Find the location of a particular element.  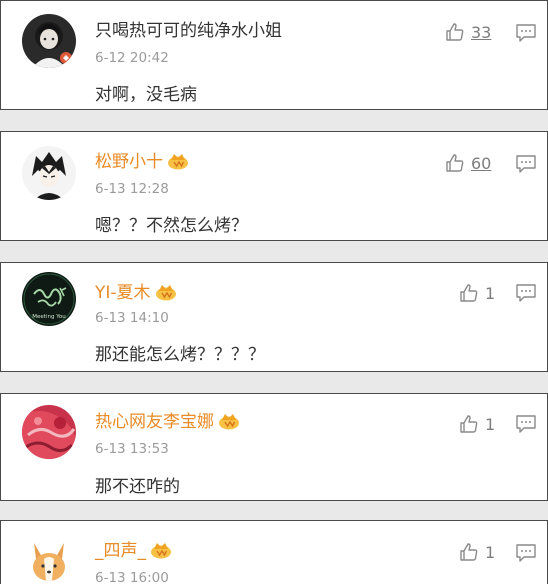

anime-boy-avatar-icon is located at coordinates (49, 173).